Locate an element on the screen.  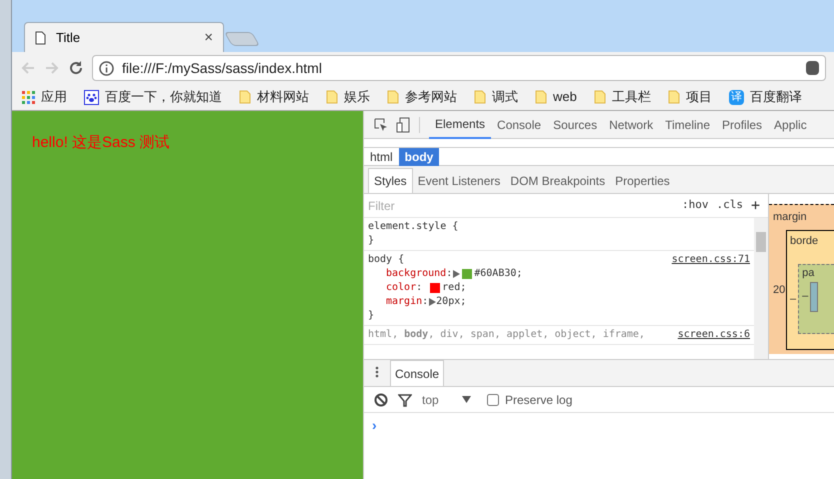
more-options-icon is located at coordinates (377, 372).